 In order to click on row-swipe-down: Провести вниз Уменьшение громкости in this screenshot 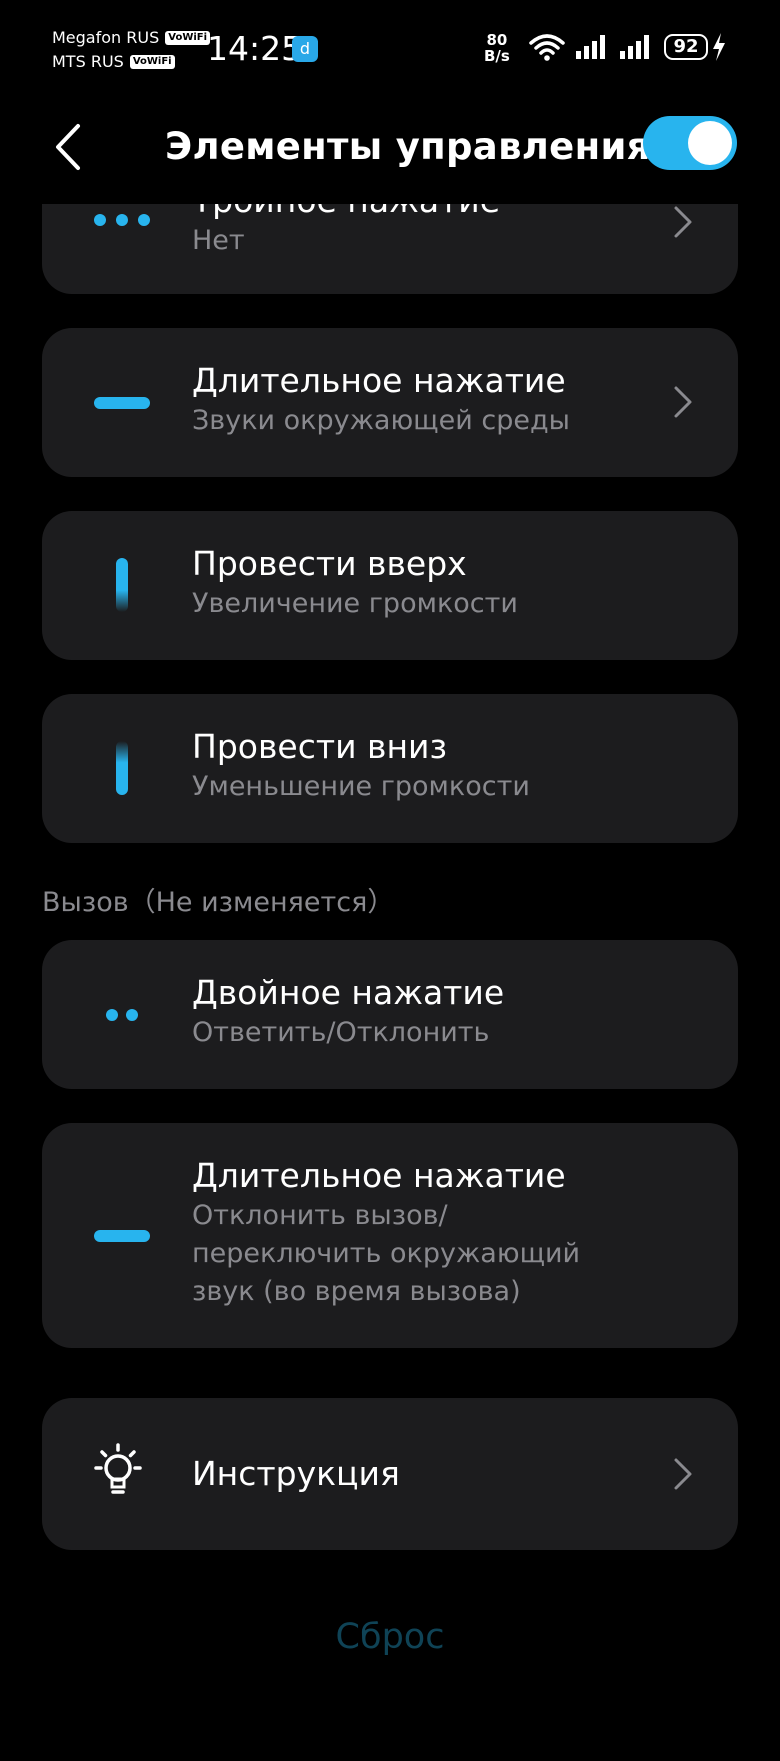, I will do `click(390, 768)`.